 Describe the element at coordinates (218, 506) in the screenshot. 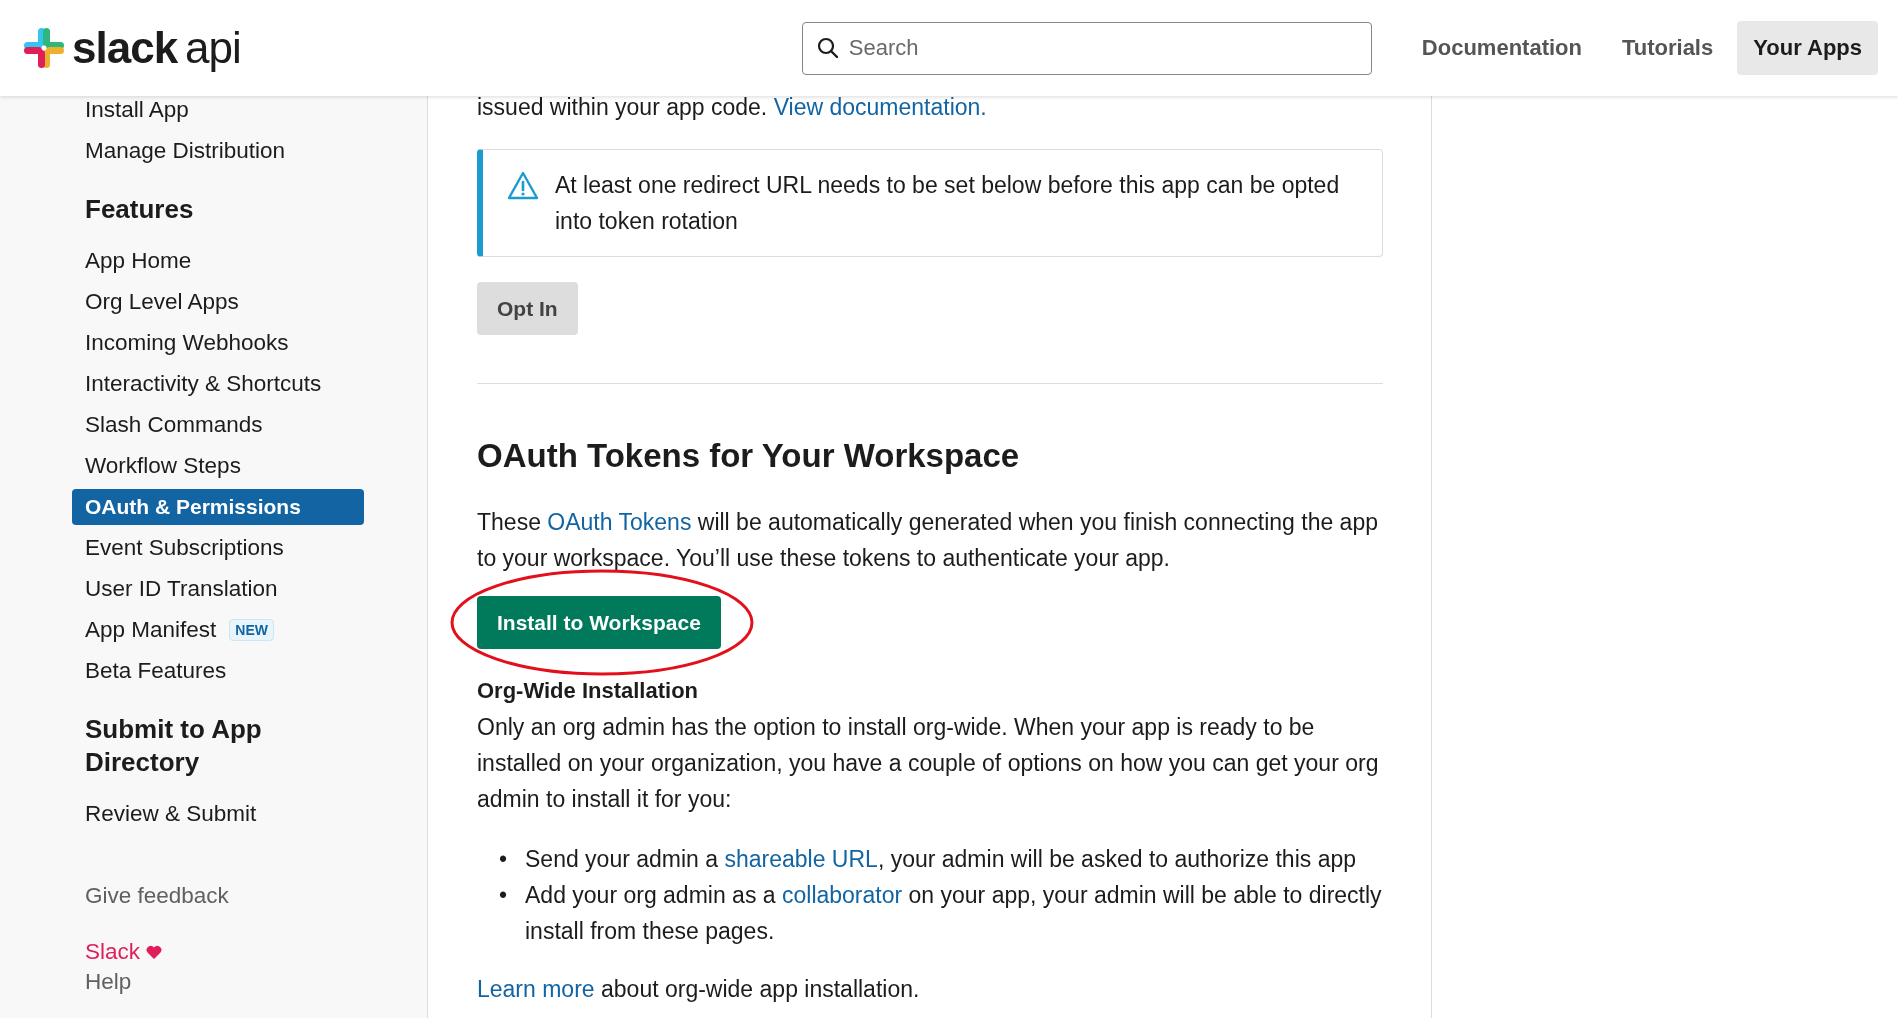

I see `nav-item: OAuth & Permissions` at that location.